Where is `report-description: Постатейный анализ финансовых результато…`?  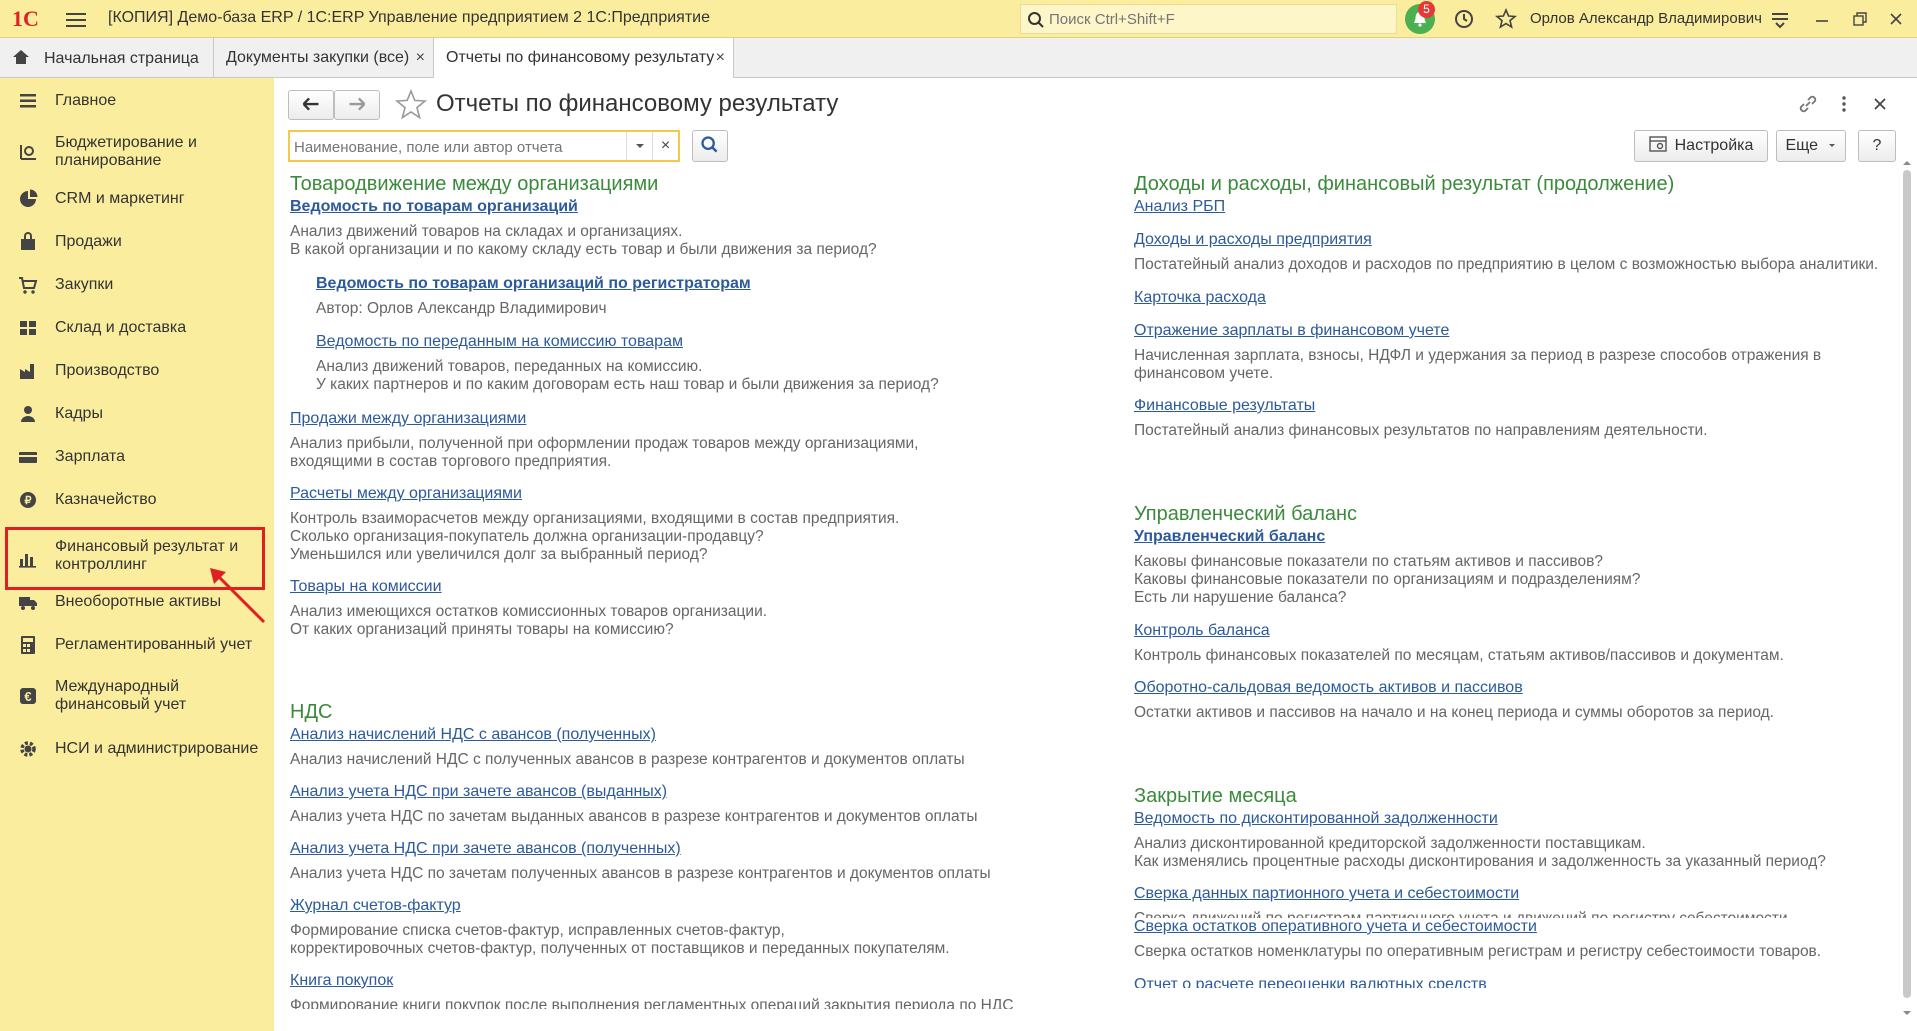
report-description: Постатейный анализ финансовых результато… is located at coordinates (1421, 430).